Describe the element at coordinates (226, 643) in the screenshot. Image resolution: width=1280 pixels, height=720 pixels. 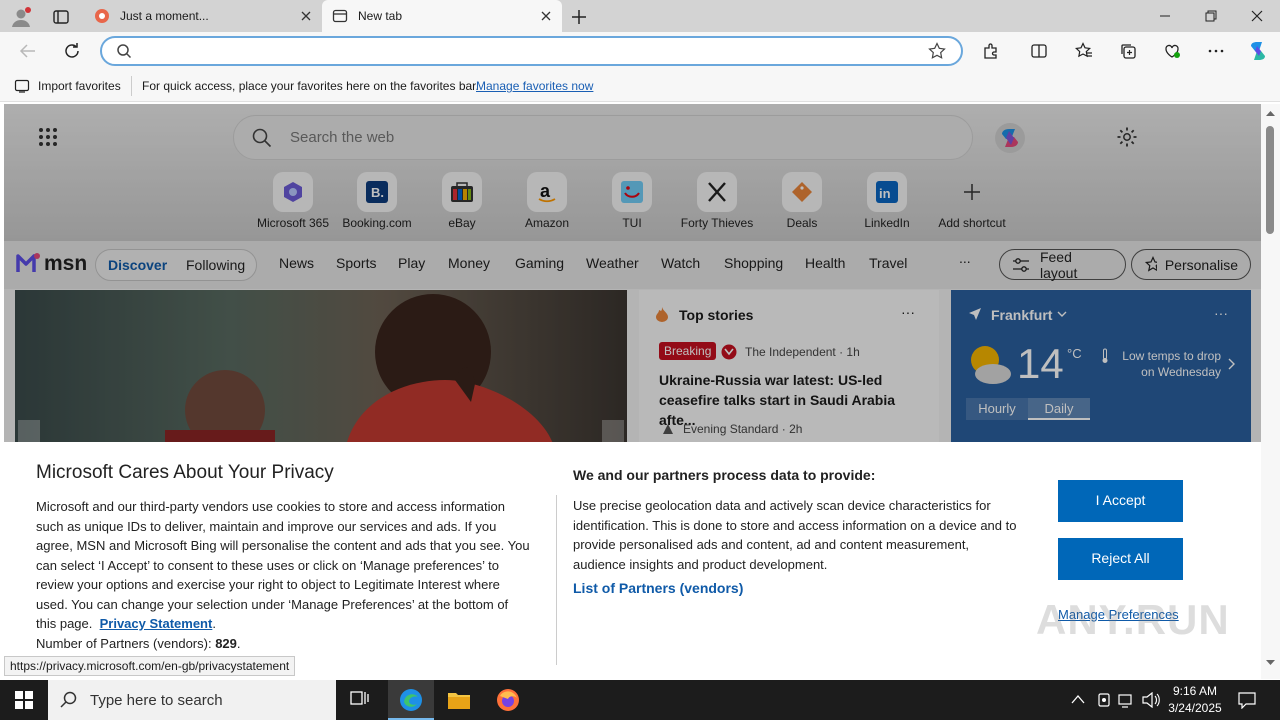
I see `partners-count: 829` at that location.